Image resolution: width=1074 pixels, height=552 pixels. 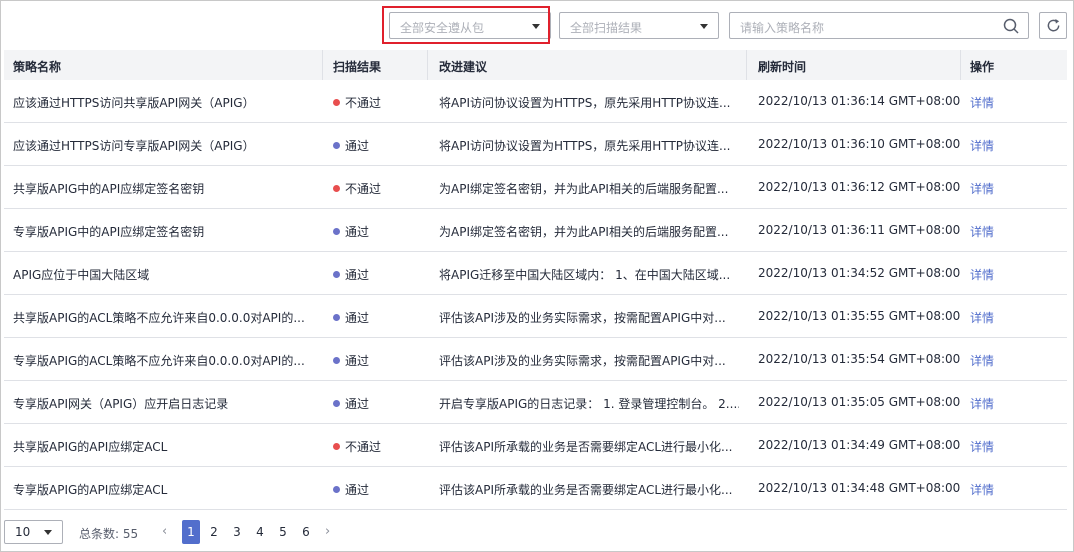 What do you see at coordinates (121, 404) in the screenshot?
I see `policy-name: 专享版API网关（APIG）应开启日志记录` at bounding box center [121, 404].